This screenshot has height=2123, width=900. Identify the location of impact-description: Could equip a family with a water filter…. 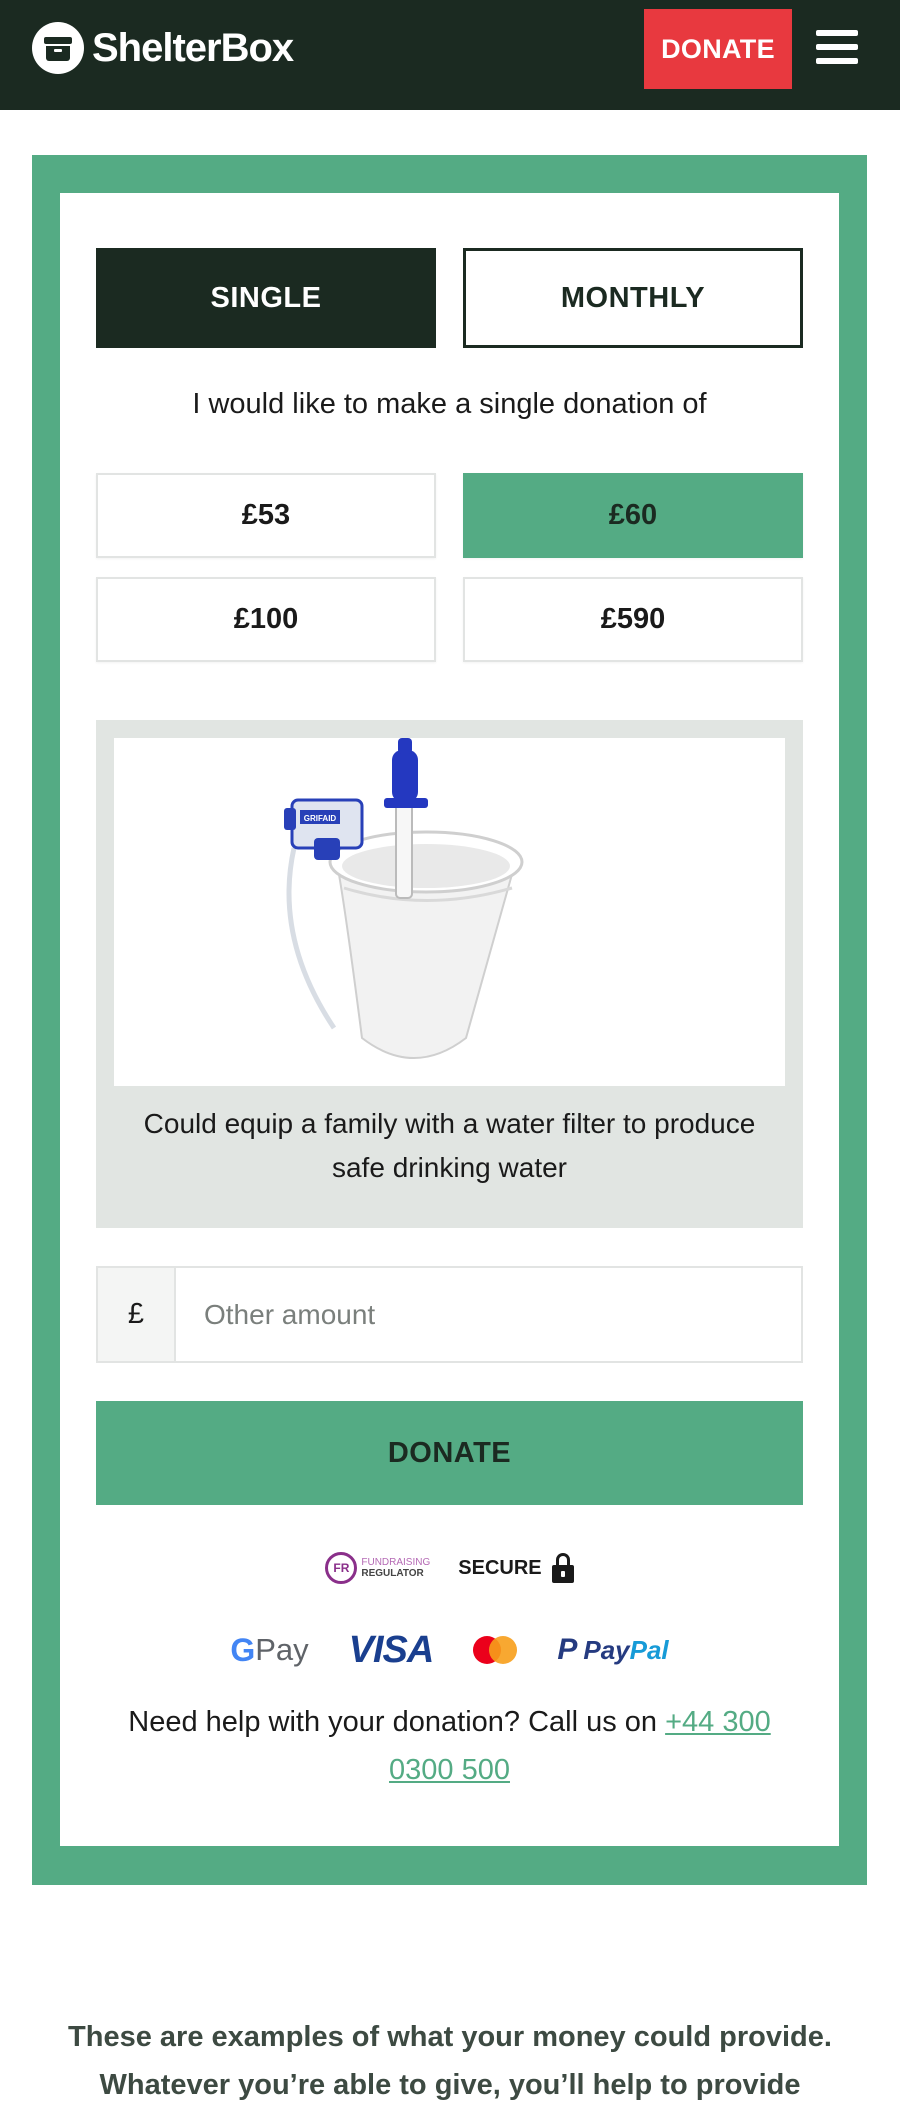
(449, 1145).